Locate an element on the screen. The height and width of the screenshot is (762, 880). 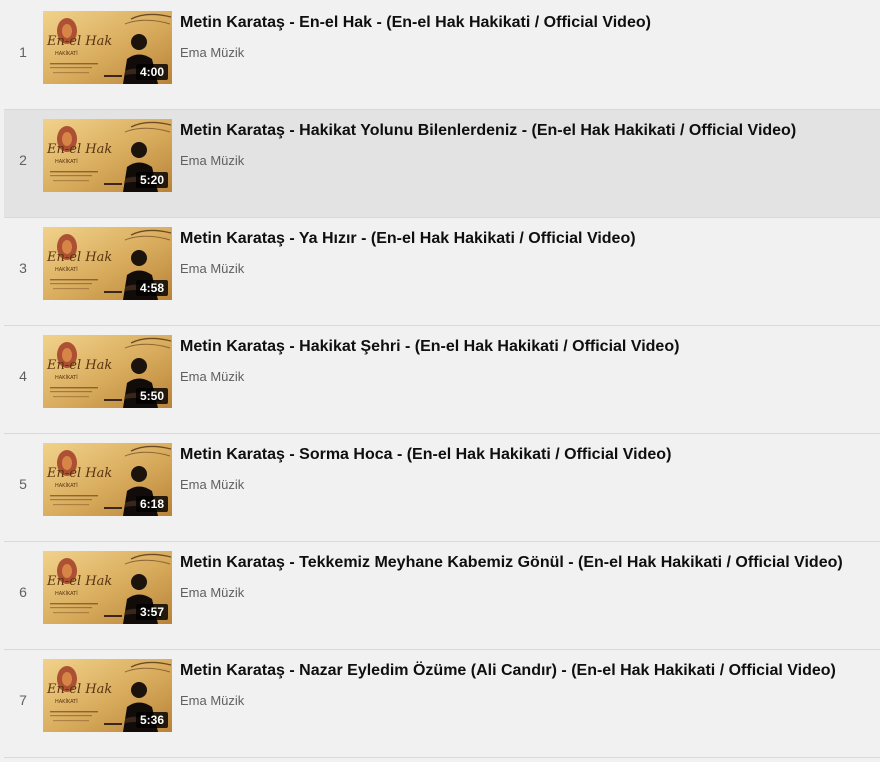
video-thumbnail: En-el Hak HAKİKATİ 6:18 is located at coordinates (107, 479).